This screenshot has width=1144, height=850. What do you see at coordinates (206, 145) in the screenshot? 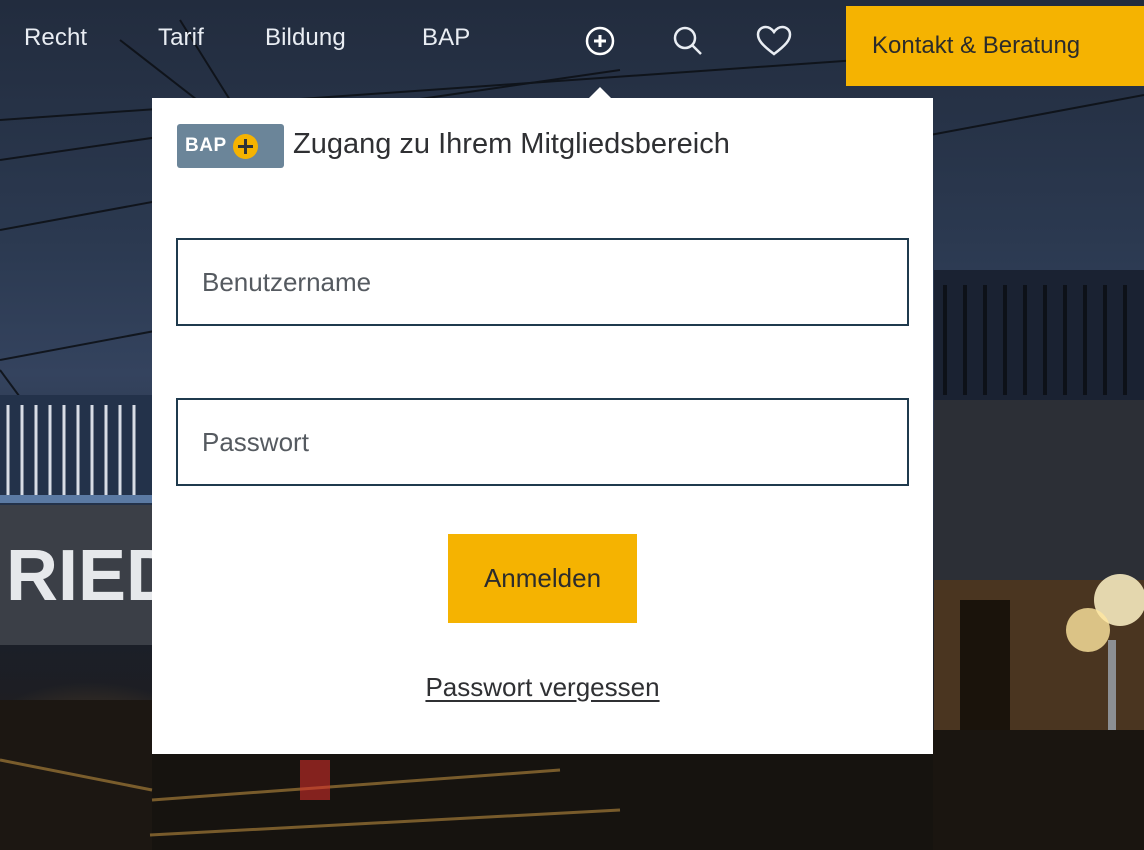
I see `badge-text: BAP` at bounding box center [206, 145].